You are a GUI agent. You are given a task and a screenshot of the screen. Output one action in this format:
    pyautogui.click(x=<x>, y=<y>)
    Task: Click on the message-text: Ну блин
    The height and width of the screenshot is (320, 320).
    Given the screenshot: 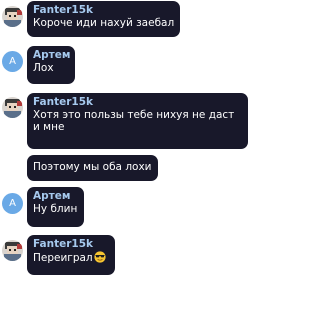 What is the action you would take?
    pyautogui.click(x=55, y=209)
    